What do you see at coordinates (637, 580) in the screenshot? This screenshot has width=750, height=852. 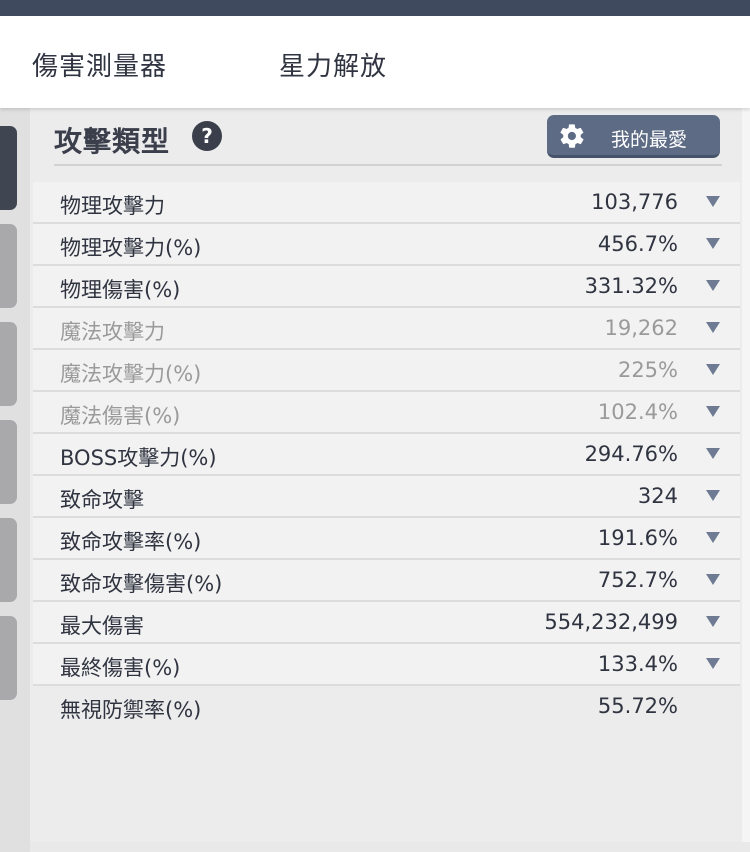 I see `stat-value: 752.7%` at bounding box center [637, 580].